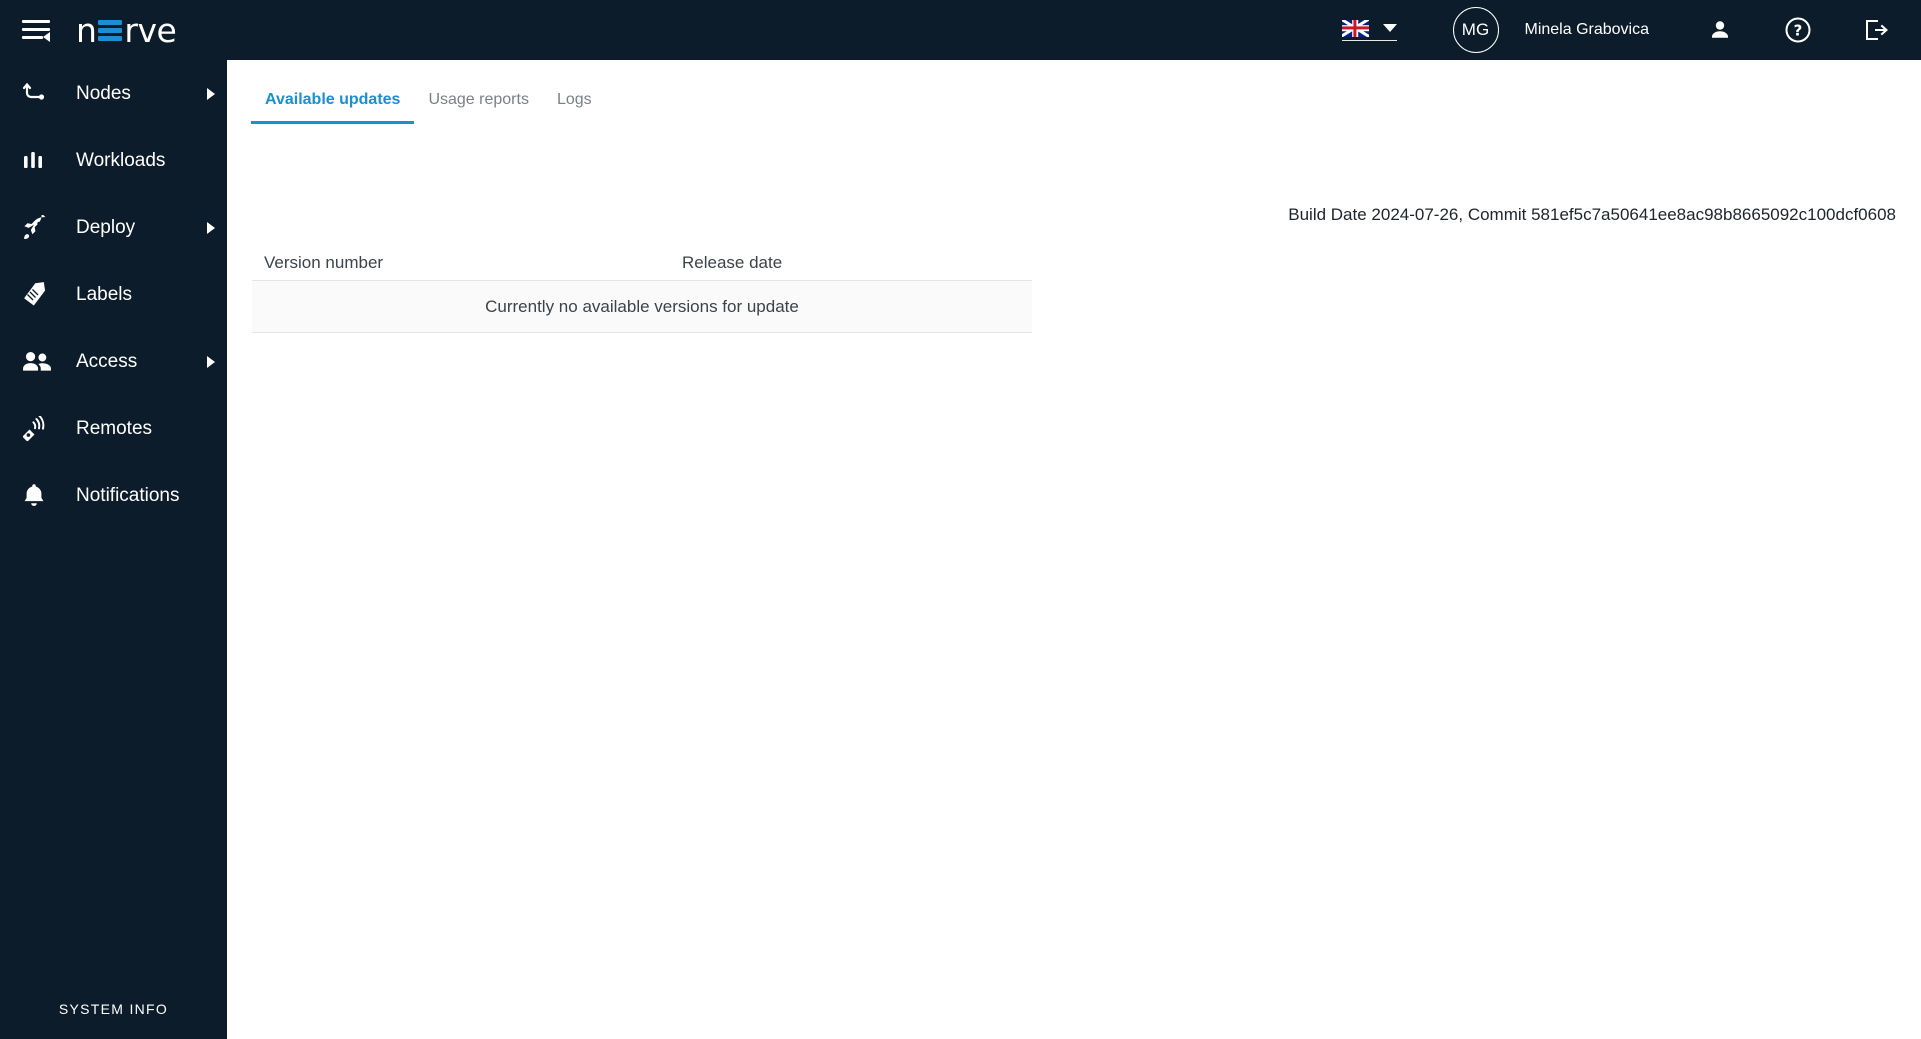 The height and width of the screenshot is (1039, 1921). Describe the element at coordinates (37, 295) in the screenshot. I see `tag-icon` at that location.